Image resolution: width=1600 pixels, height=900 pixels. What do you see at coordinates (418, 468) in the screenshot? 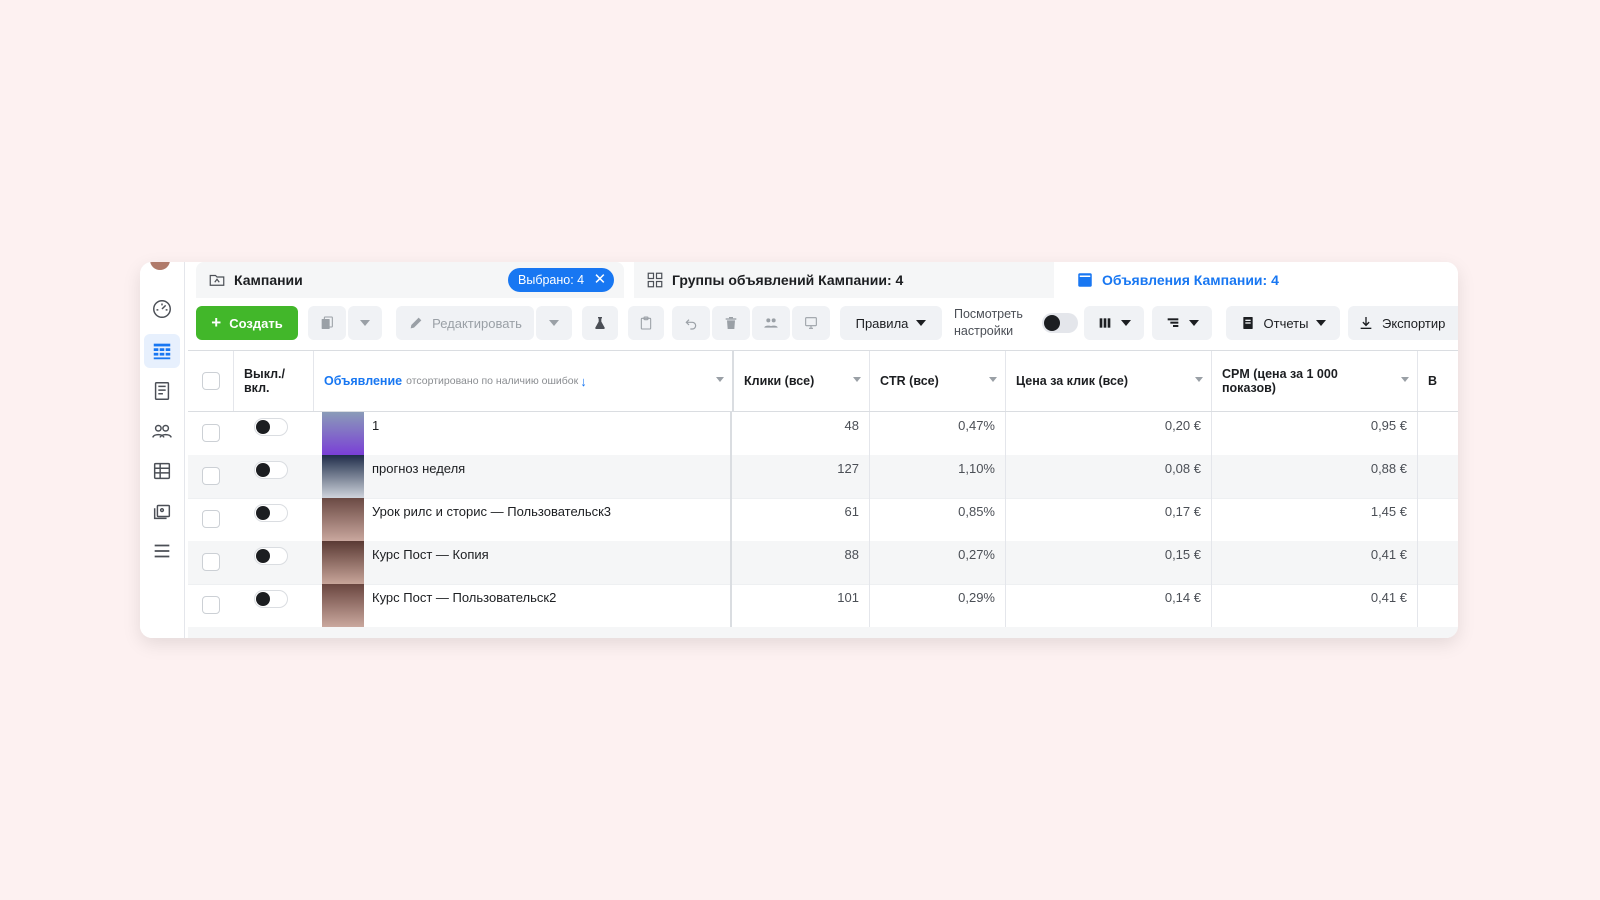
I see `ad-name: прогноз неделя` at bounding box center [418, 468].